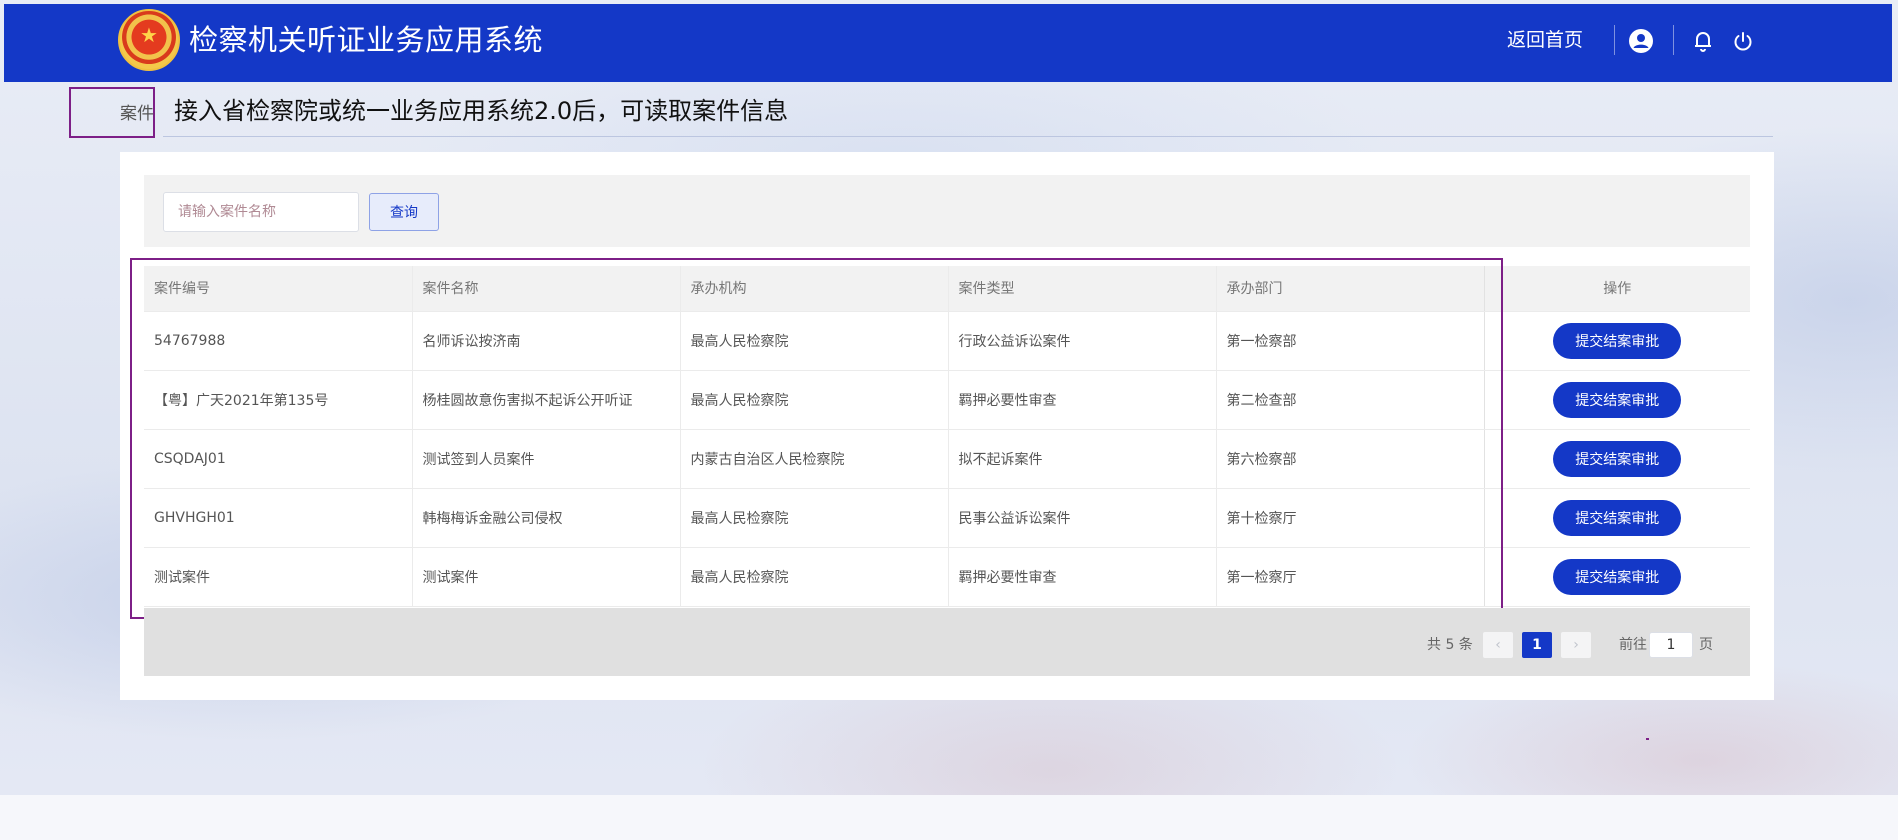 Image resolution: width=1898 pixels, height=840 pixels. What do you see at coordinates (261, 212) in the screenshot?
I see `case-name-search-input` at bounding box center [261, 212].